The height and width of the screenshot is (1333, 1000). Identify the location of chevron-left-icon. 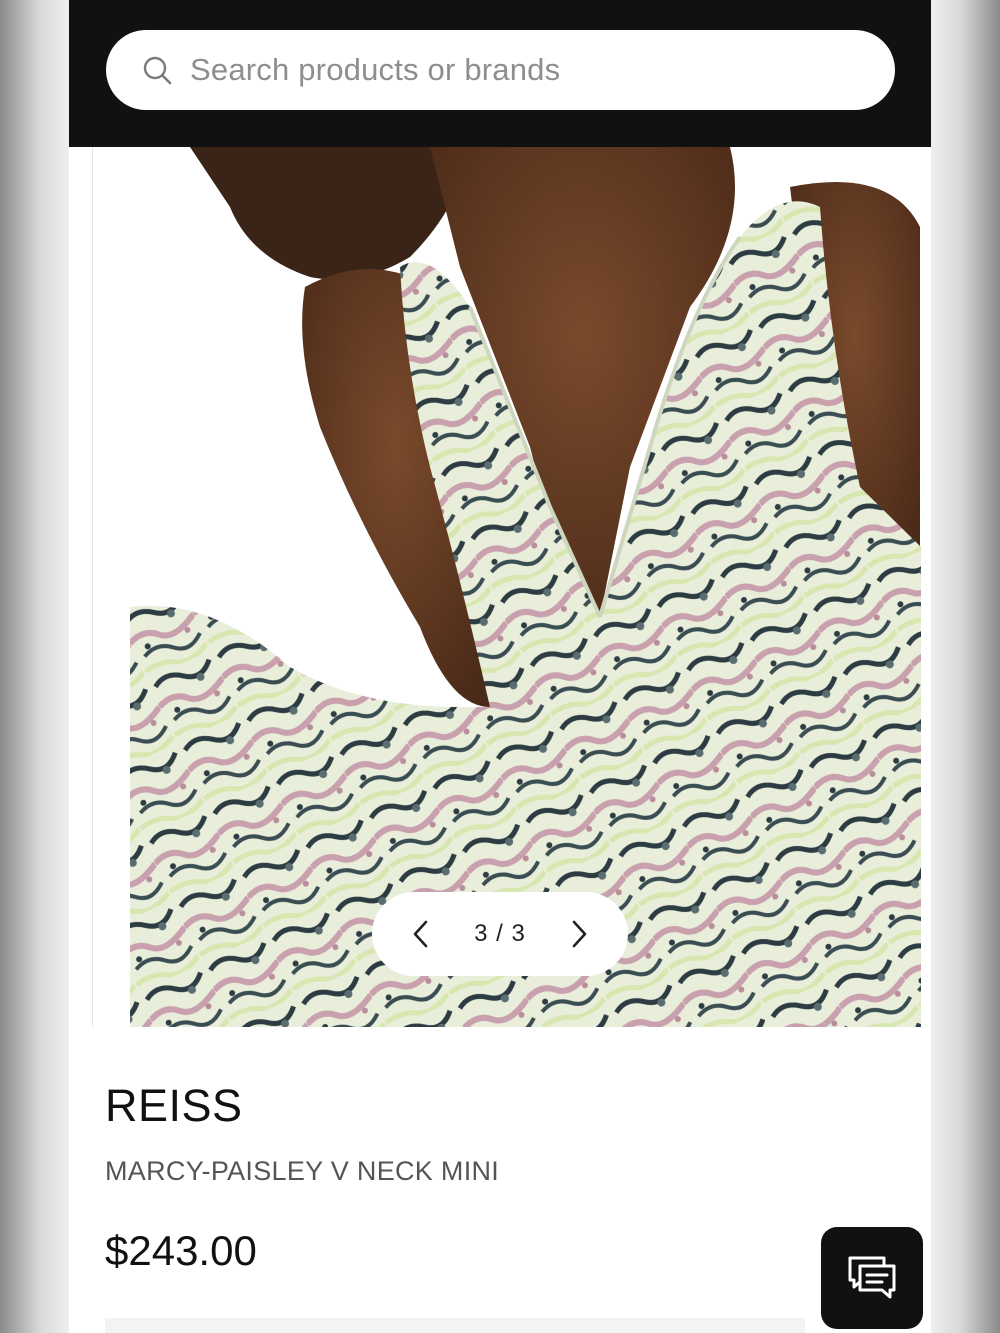
(420, 934).